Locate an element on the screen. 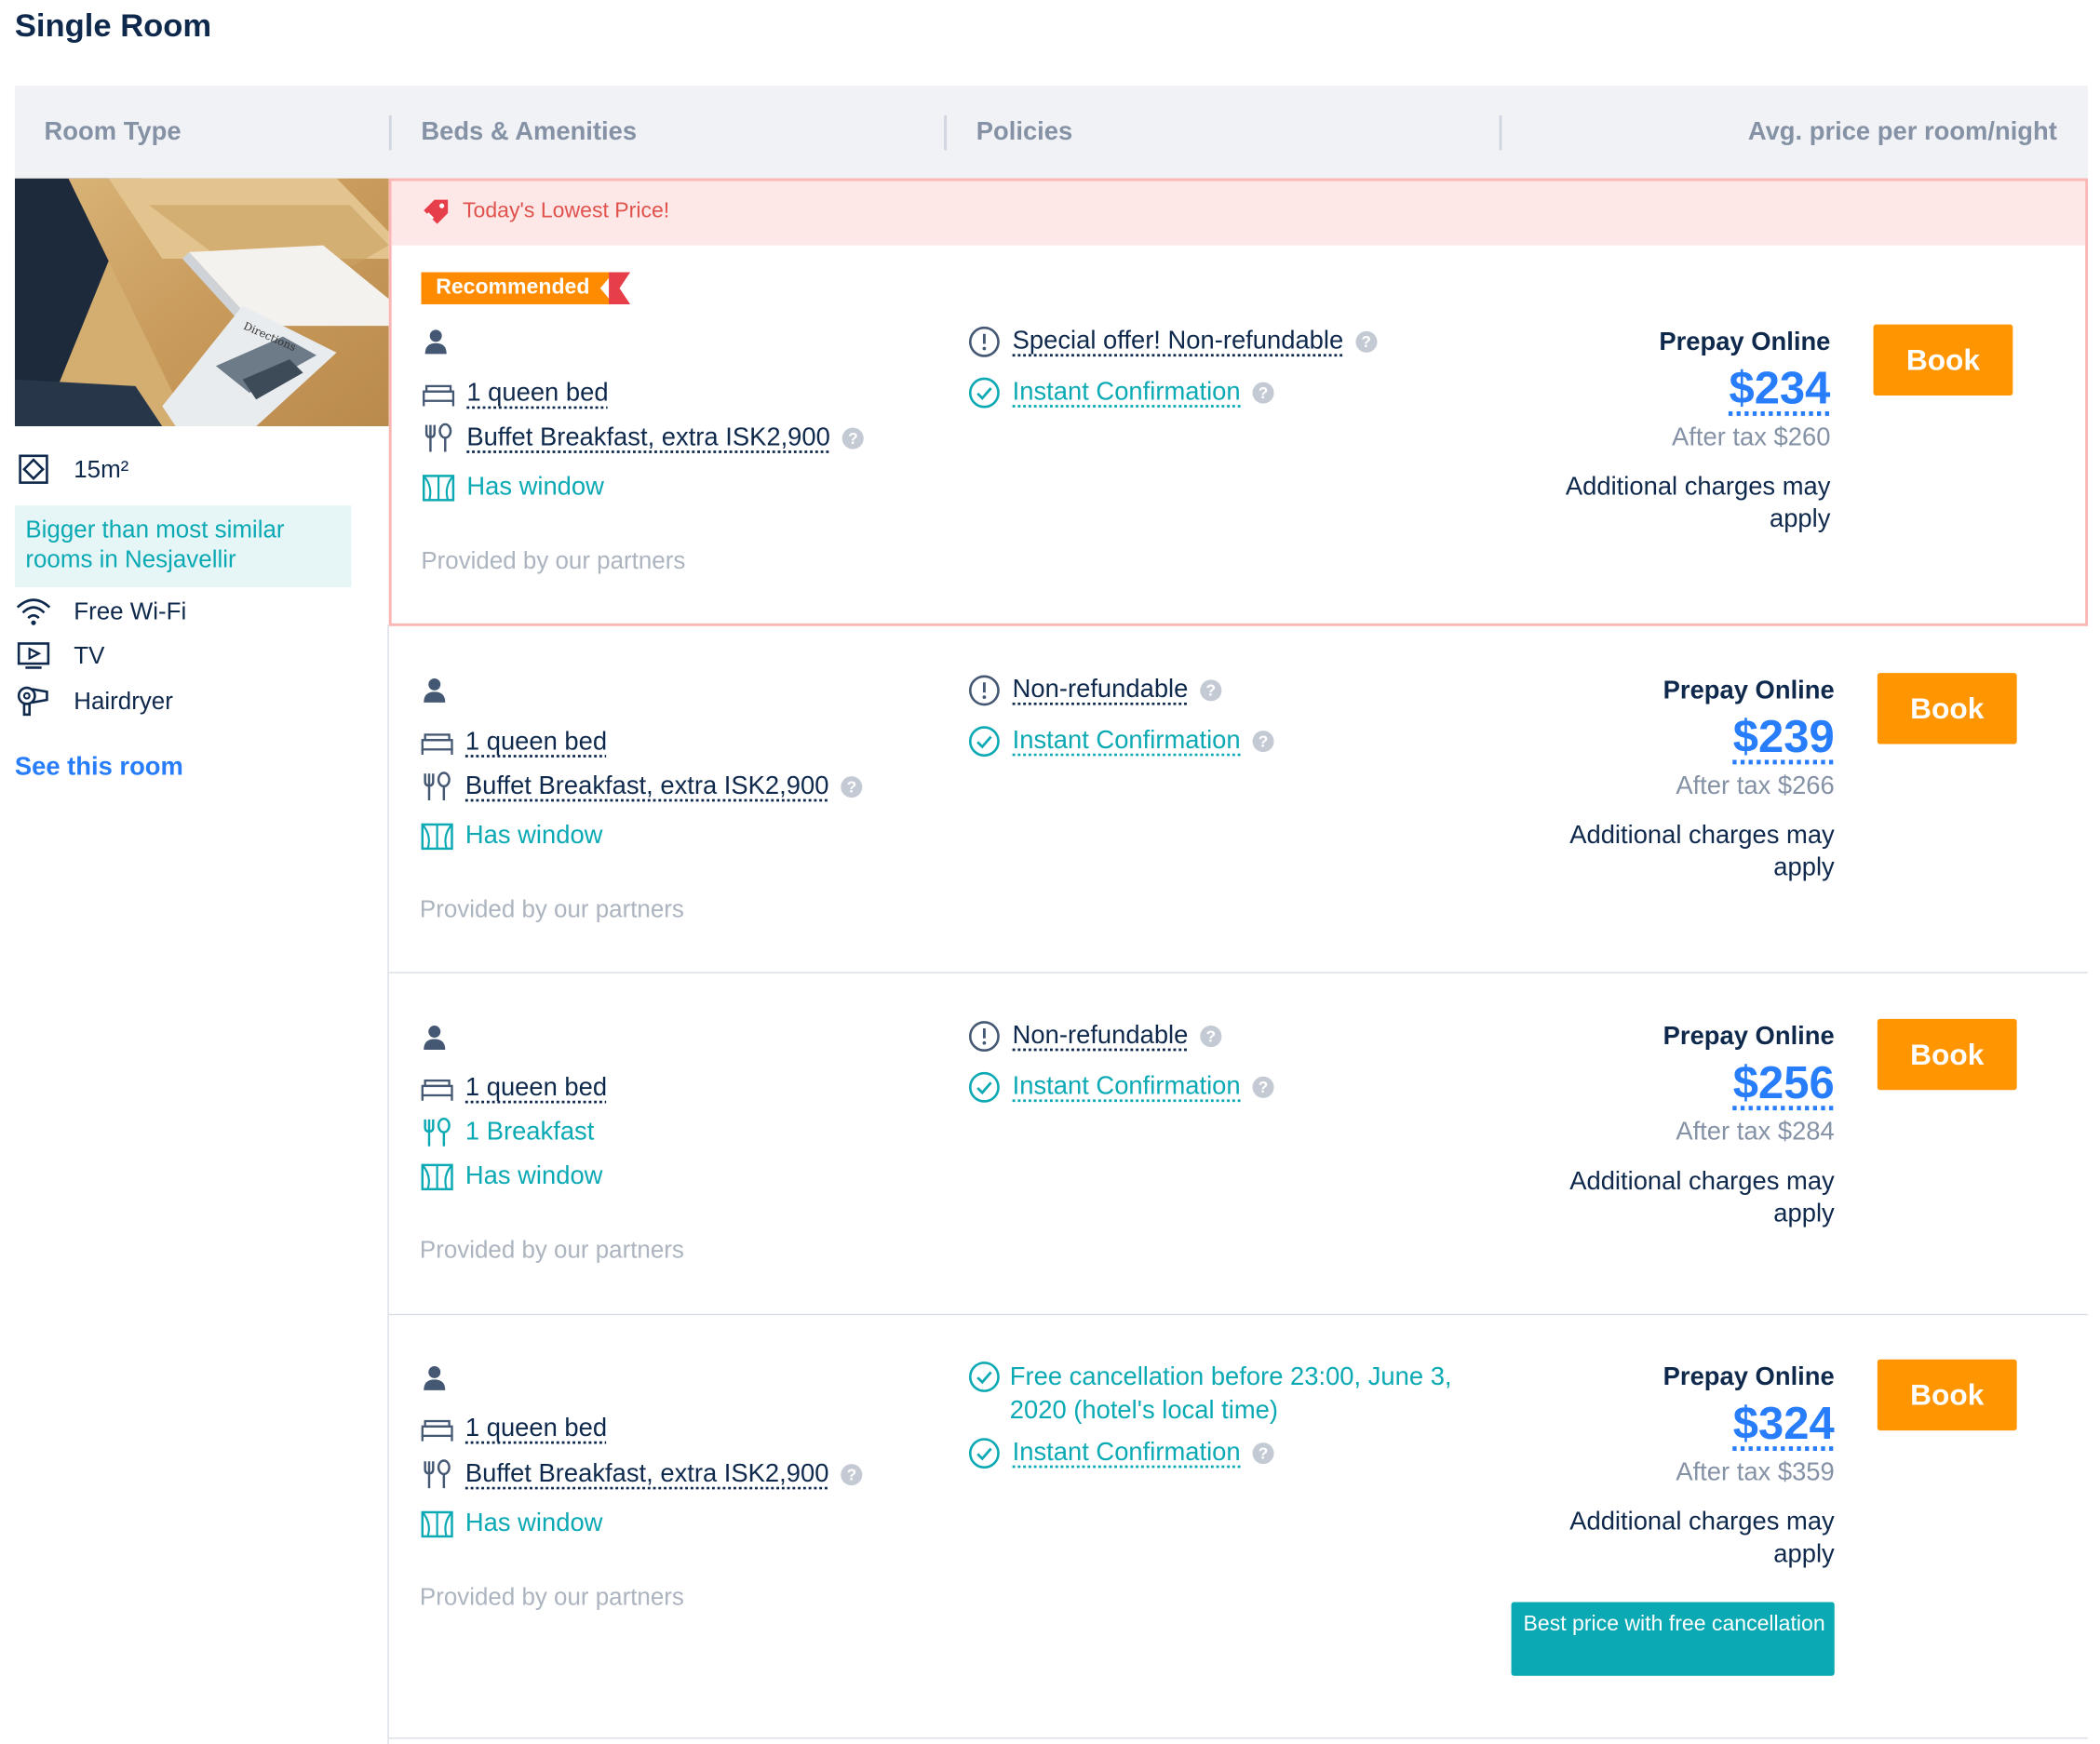  column-divider is located at coordinates (388, 1184).